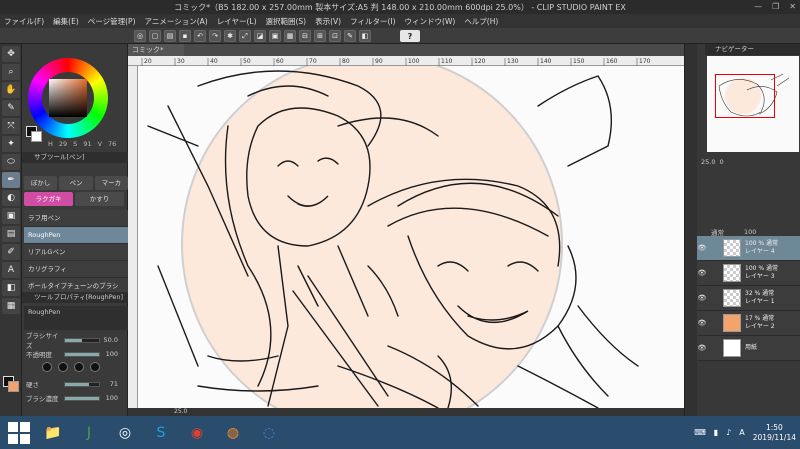 This screenshot has width=800, height=449. Describe the element at coordinates (111, 183) in the screenshot. I see `subtool-tab-marker: マーカ` at that location.